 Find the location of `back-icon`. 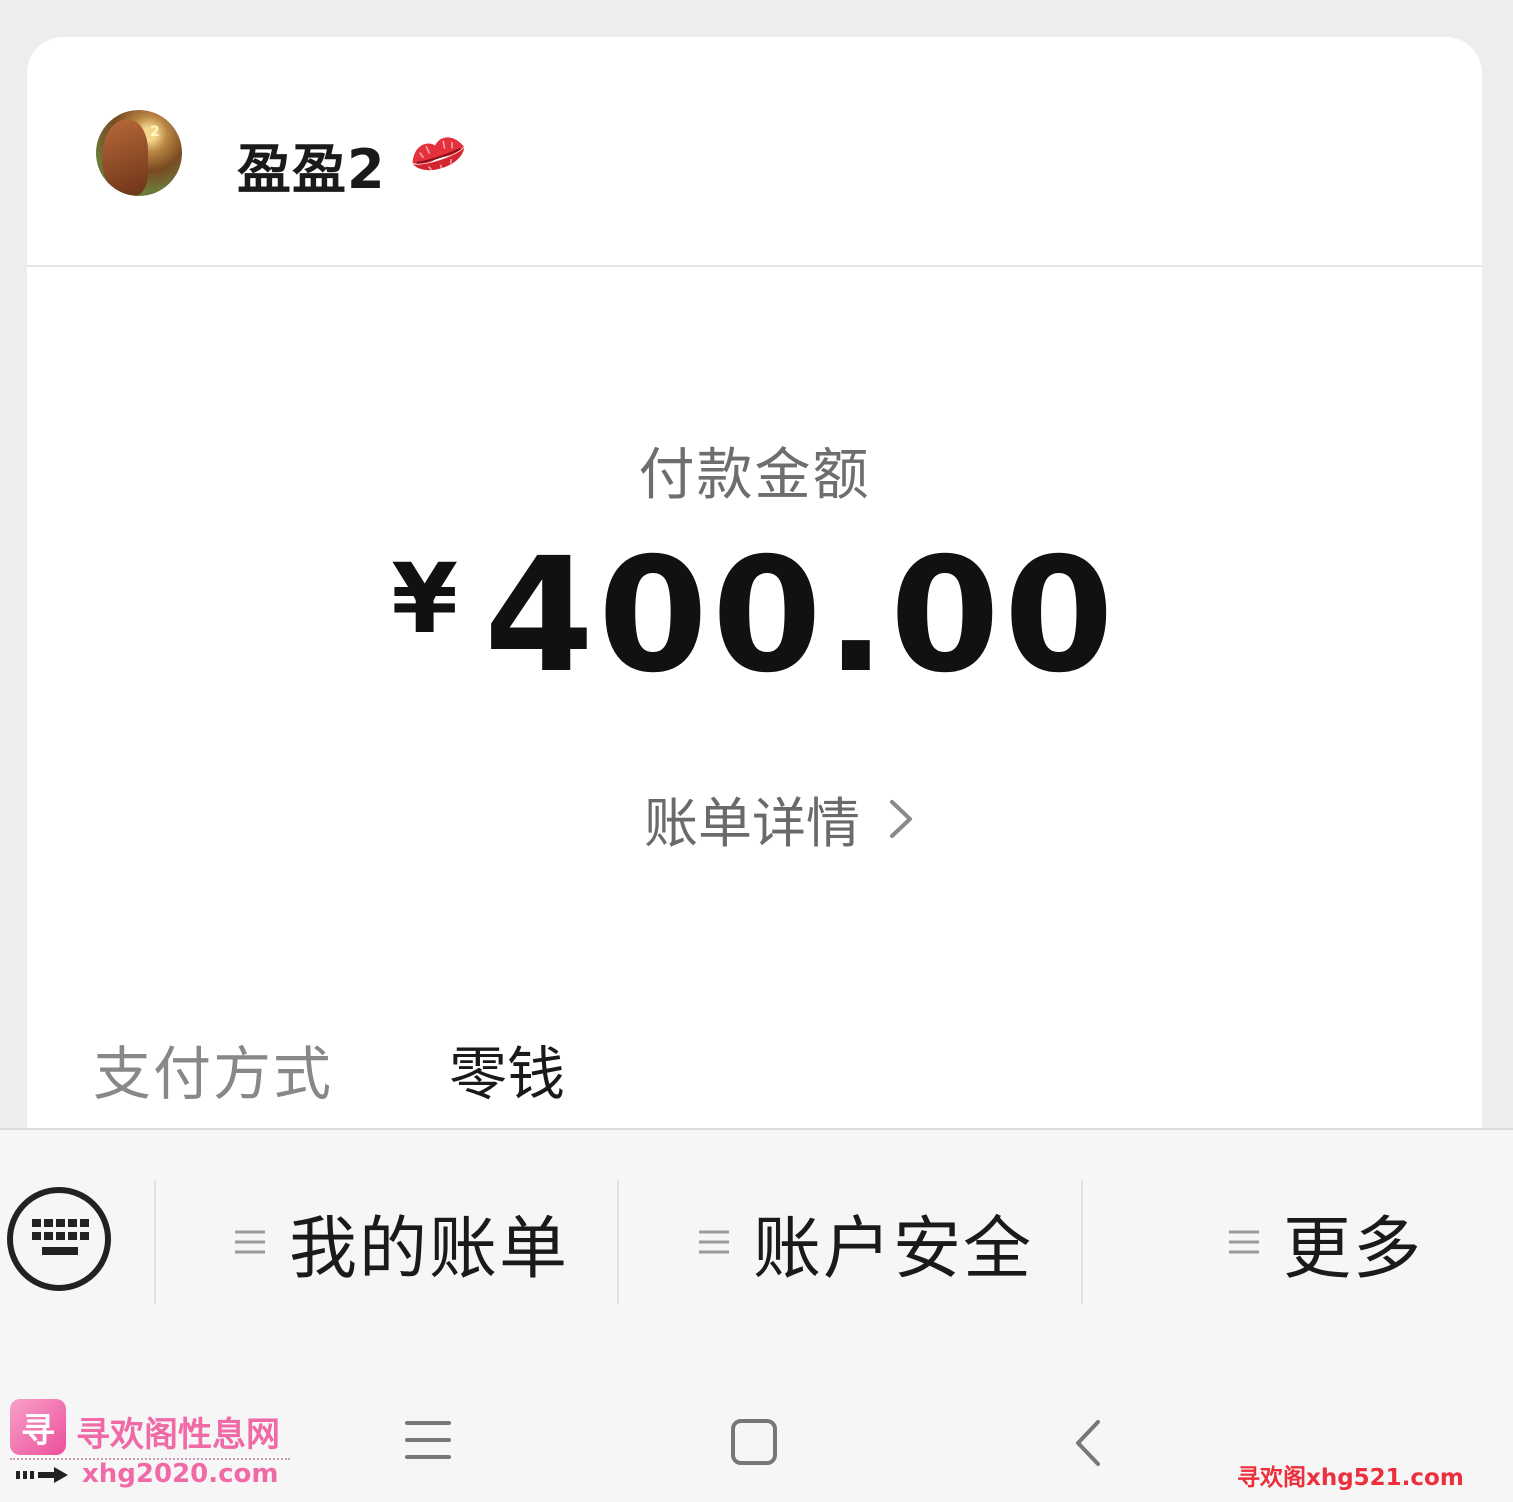

back-icon is located at coordinates (1087, 1443).